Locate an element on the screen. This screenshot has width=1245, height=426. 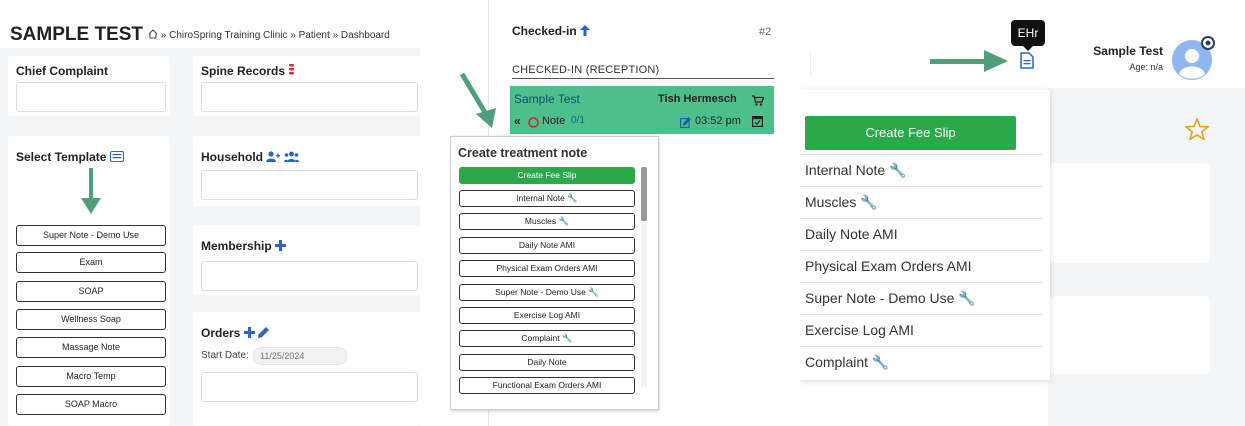
orders-label: Orders is located at coordinates (221, 333).